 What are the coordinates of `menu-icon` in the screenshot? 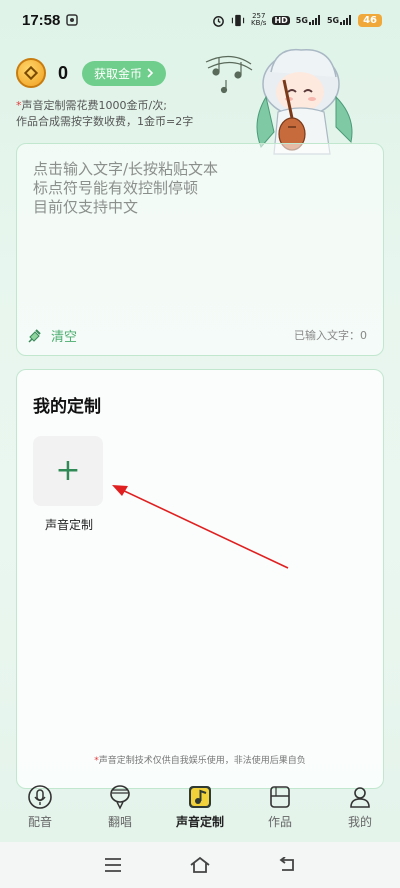 It's located at (113, 865).